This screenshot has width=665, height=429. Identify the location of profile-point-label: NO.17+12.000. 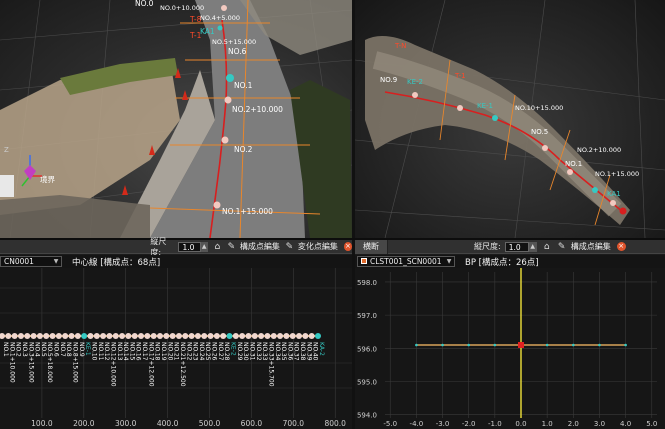
(150, 364).